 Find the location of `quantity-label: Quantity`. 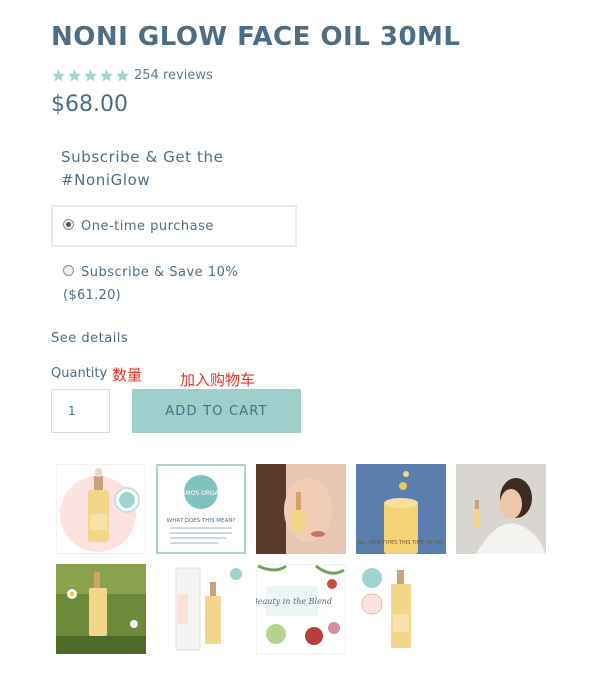

quantity-label: Quantity is located at coordinates (79, 373).